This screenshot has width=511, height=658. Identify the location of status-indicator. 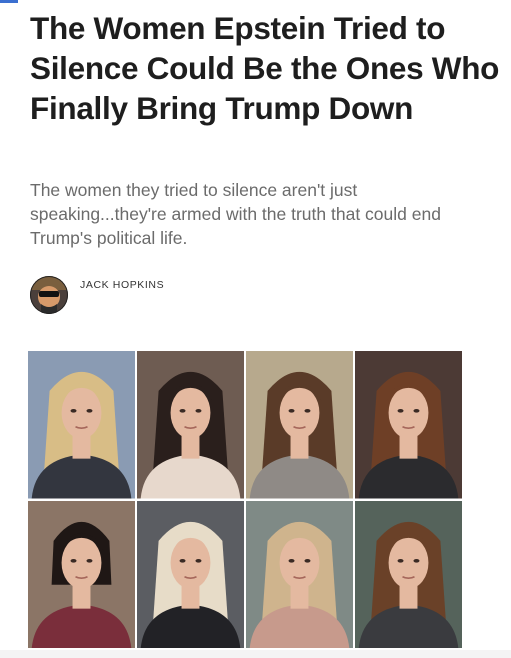
(9, 1).